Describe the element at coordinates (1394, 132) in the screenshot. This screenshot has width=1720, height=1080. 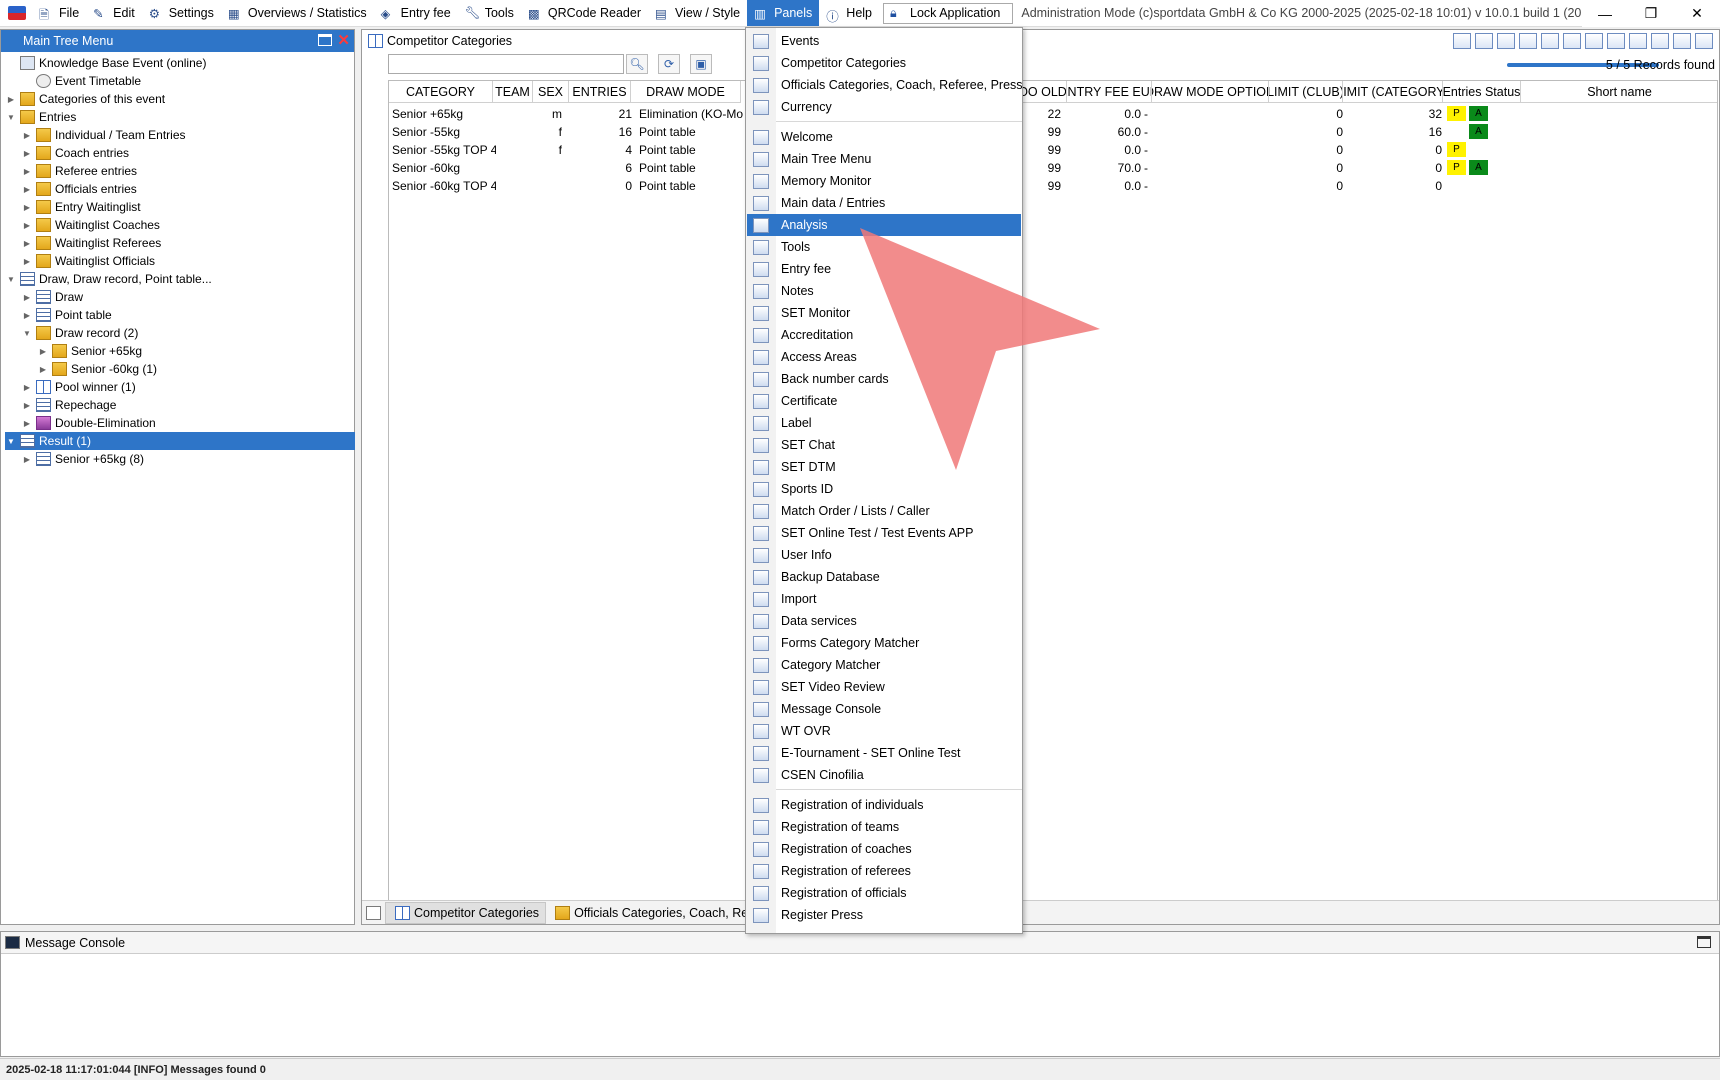
I see `cell-limit-cat: 16` at that location.